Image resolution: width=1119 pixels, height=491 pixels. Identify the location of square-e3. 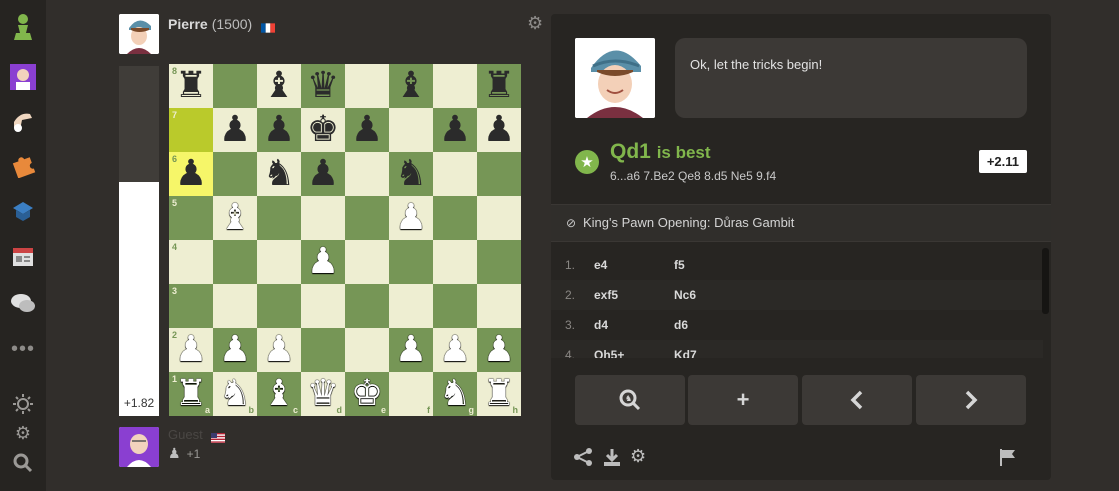
(367, 306).